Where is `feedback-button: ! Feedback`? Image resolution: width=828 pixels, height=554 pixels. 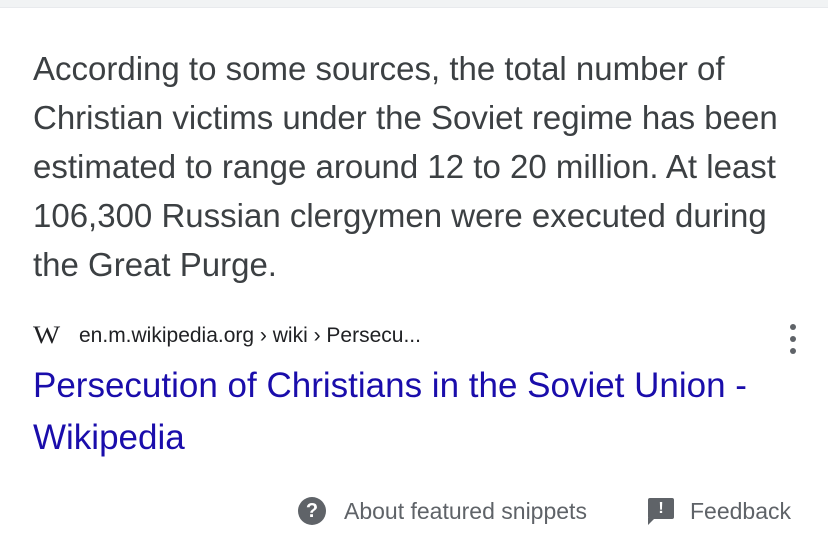 feedback-button: ! Feedback is located at coordinates (719, 511).